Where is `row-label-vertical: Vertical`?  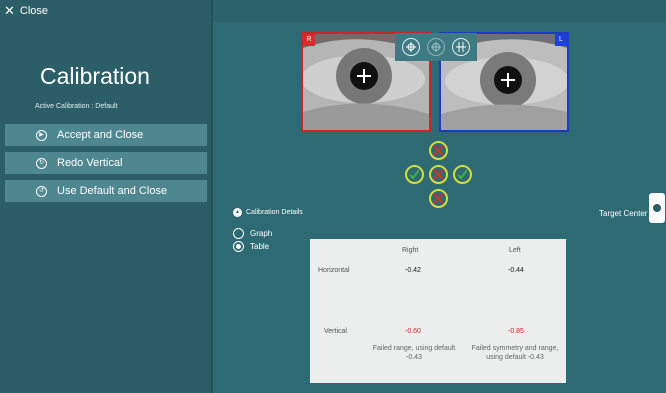
row-label-vertical: Vertical is located at coordinates (335, 331).